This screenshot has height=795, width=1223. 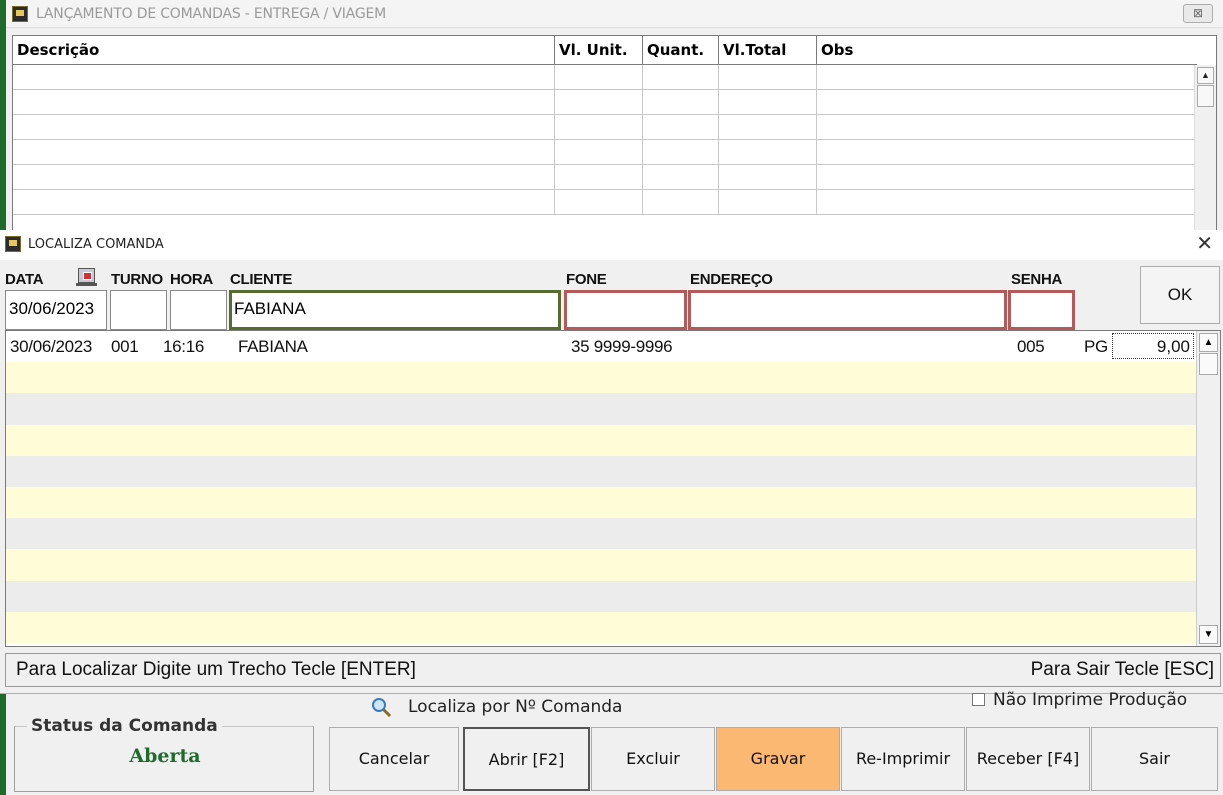 What do you see at coordinates (847, 310) in the screenshot?
I see `endereco-field` at bounding box center [847, 310].